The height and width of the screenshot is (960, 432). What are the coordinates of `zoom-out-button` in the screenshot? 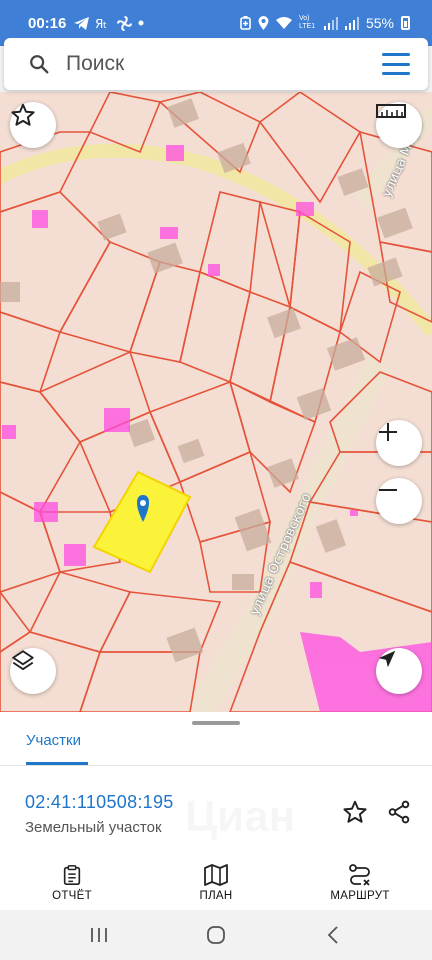 It's located at (399, 501).